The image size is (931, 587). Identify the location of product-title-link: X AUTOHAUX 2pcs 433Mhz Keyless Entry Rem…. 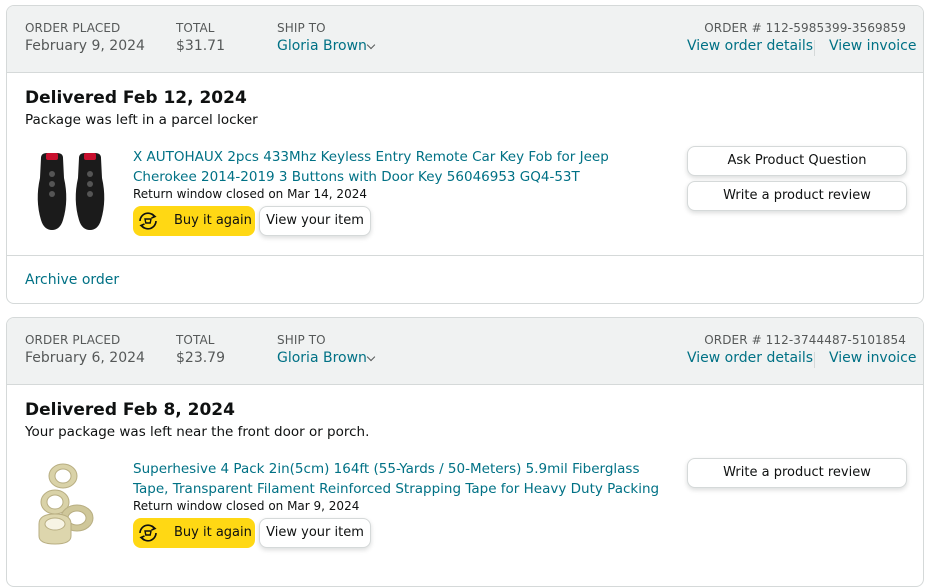
(403, 167).